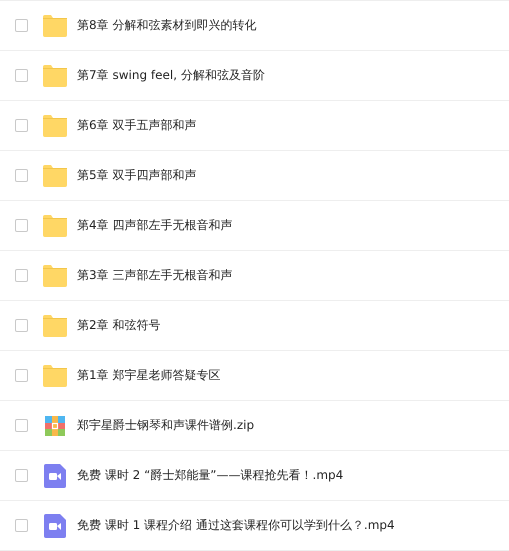 The width and height of the screenshot is (509, 551). I want to click on file-name: 第2章 和弦符号, so click(118, 325).